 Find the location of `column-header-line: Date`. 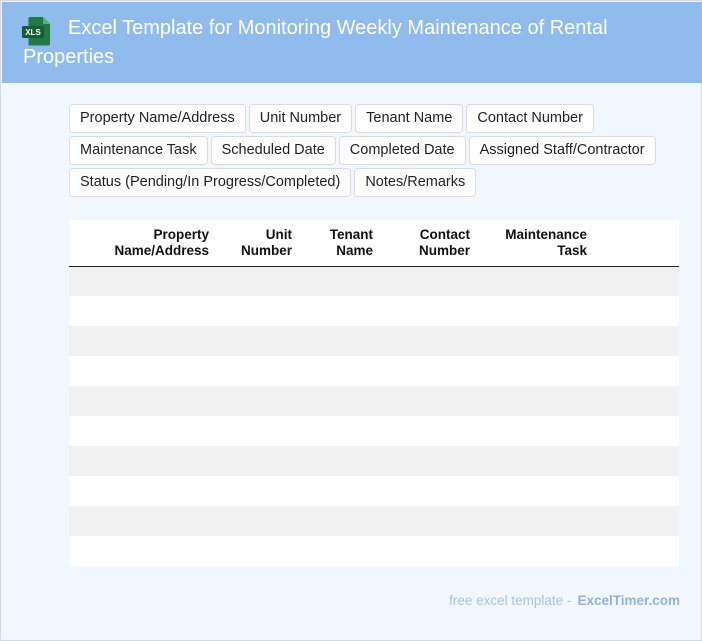

column-header-line: Date is located at coordinates (639, 251).